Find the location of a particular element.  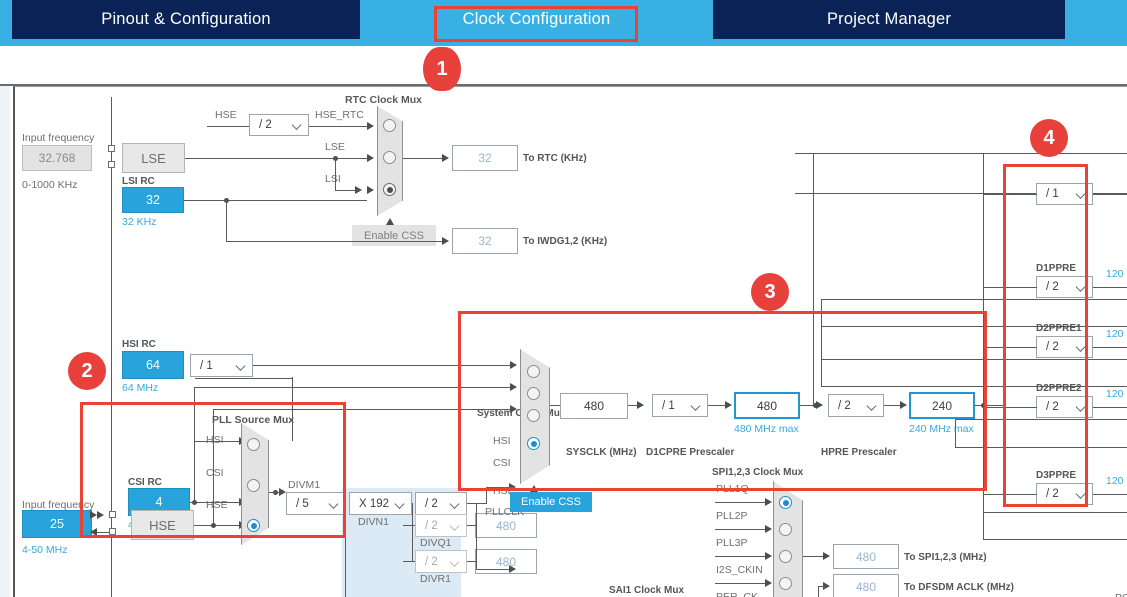

hse-oscillator-box: HSE is located at coordinates (162, 525).